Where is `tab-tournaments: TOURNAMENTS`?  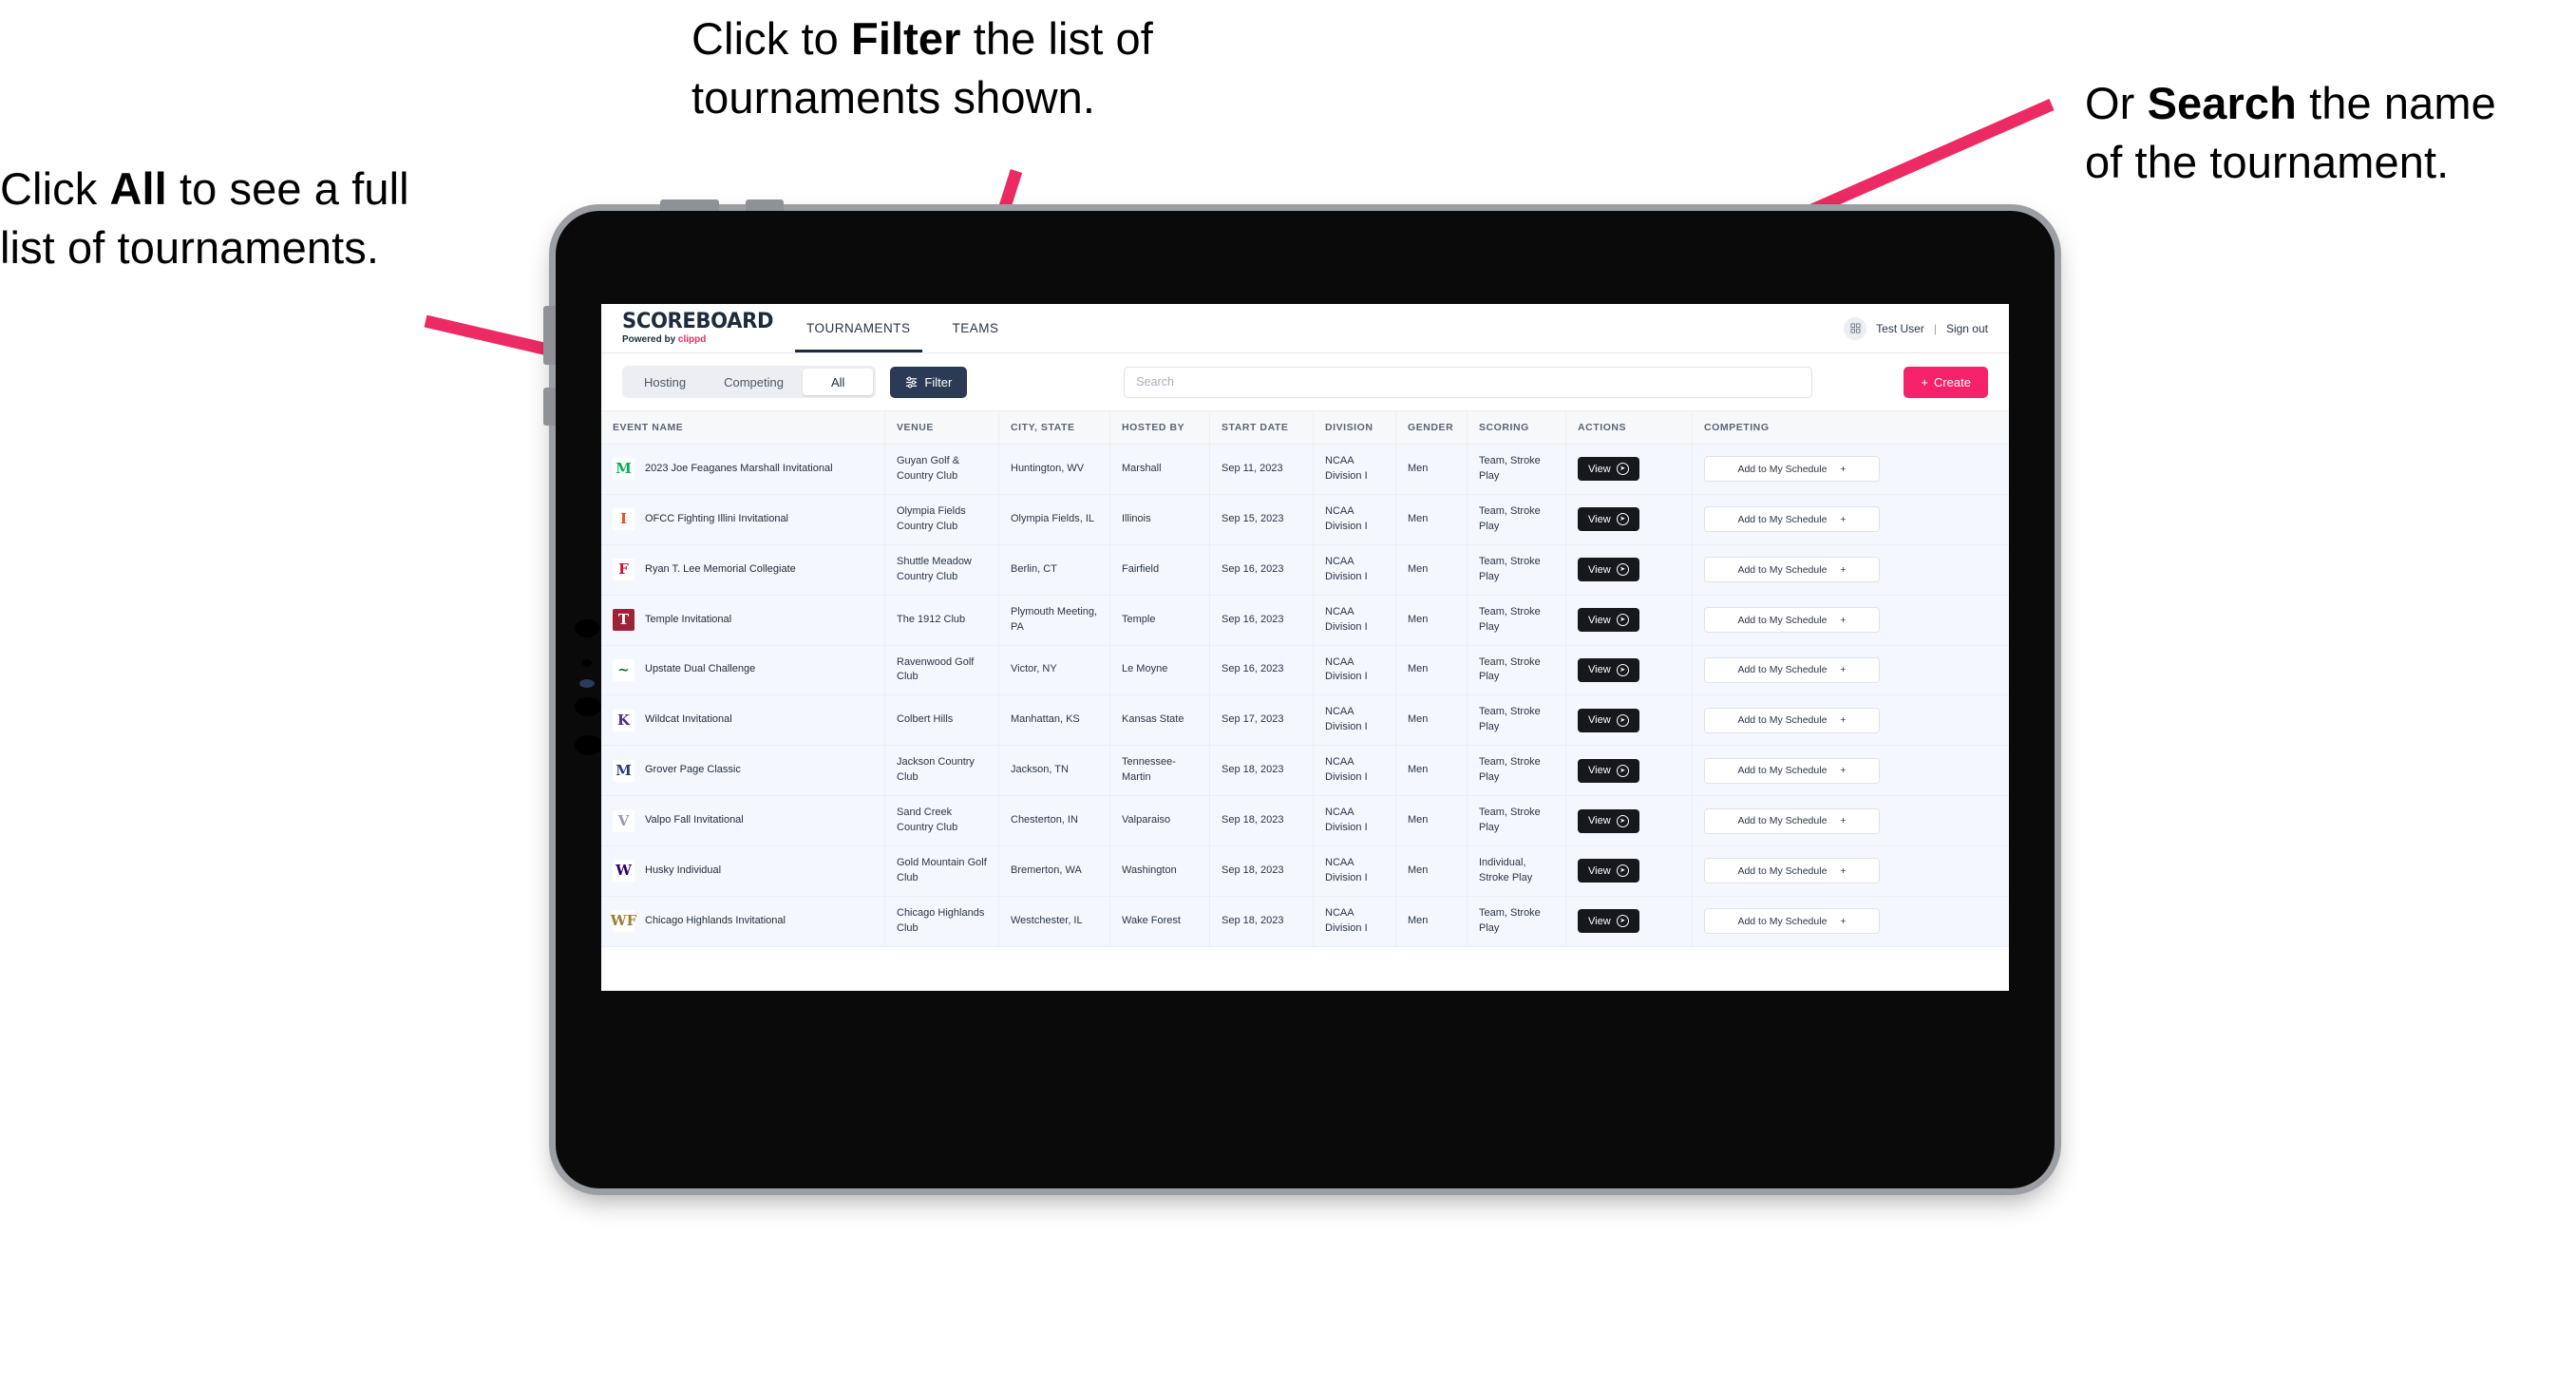
tab-tournaments: TOURNAMENTS is located at coordinates (859, 328).